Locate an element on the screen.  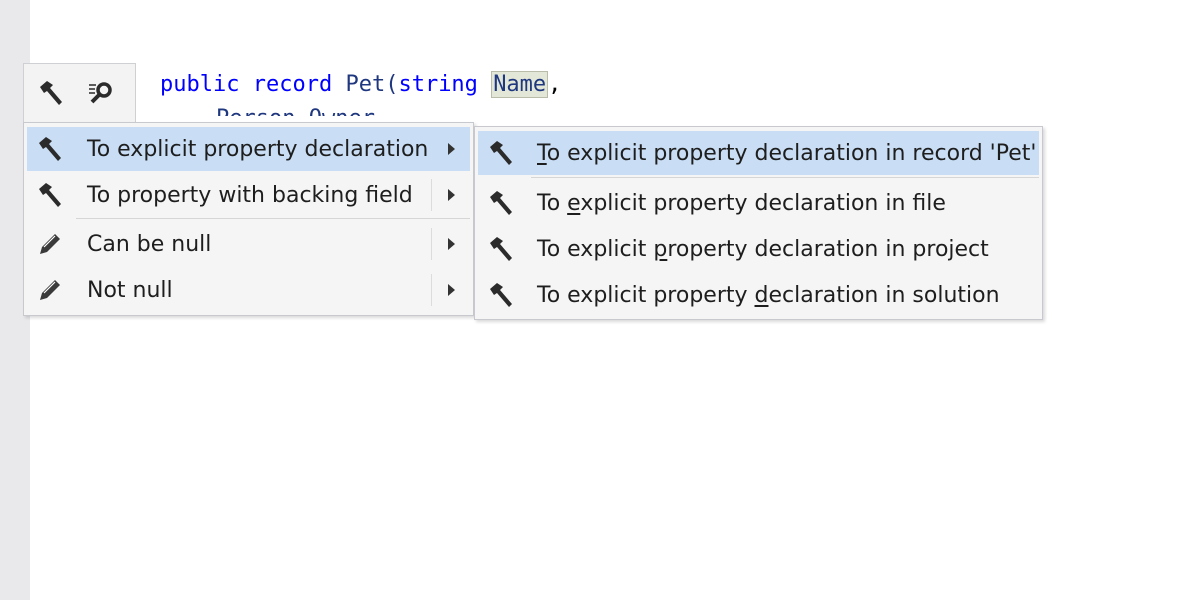
find-action-button is located at coordinates (101, 93).